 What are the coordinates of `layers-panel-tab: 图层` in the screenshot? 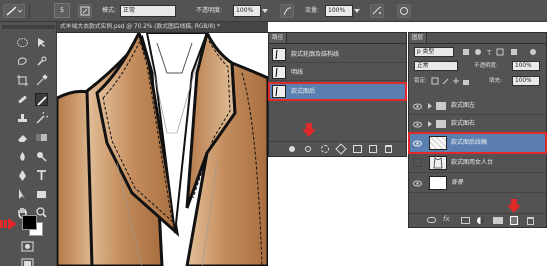 It's located at (418, 38).